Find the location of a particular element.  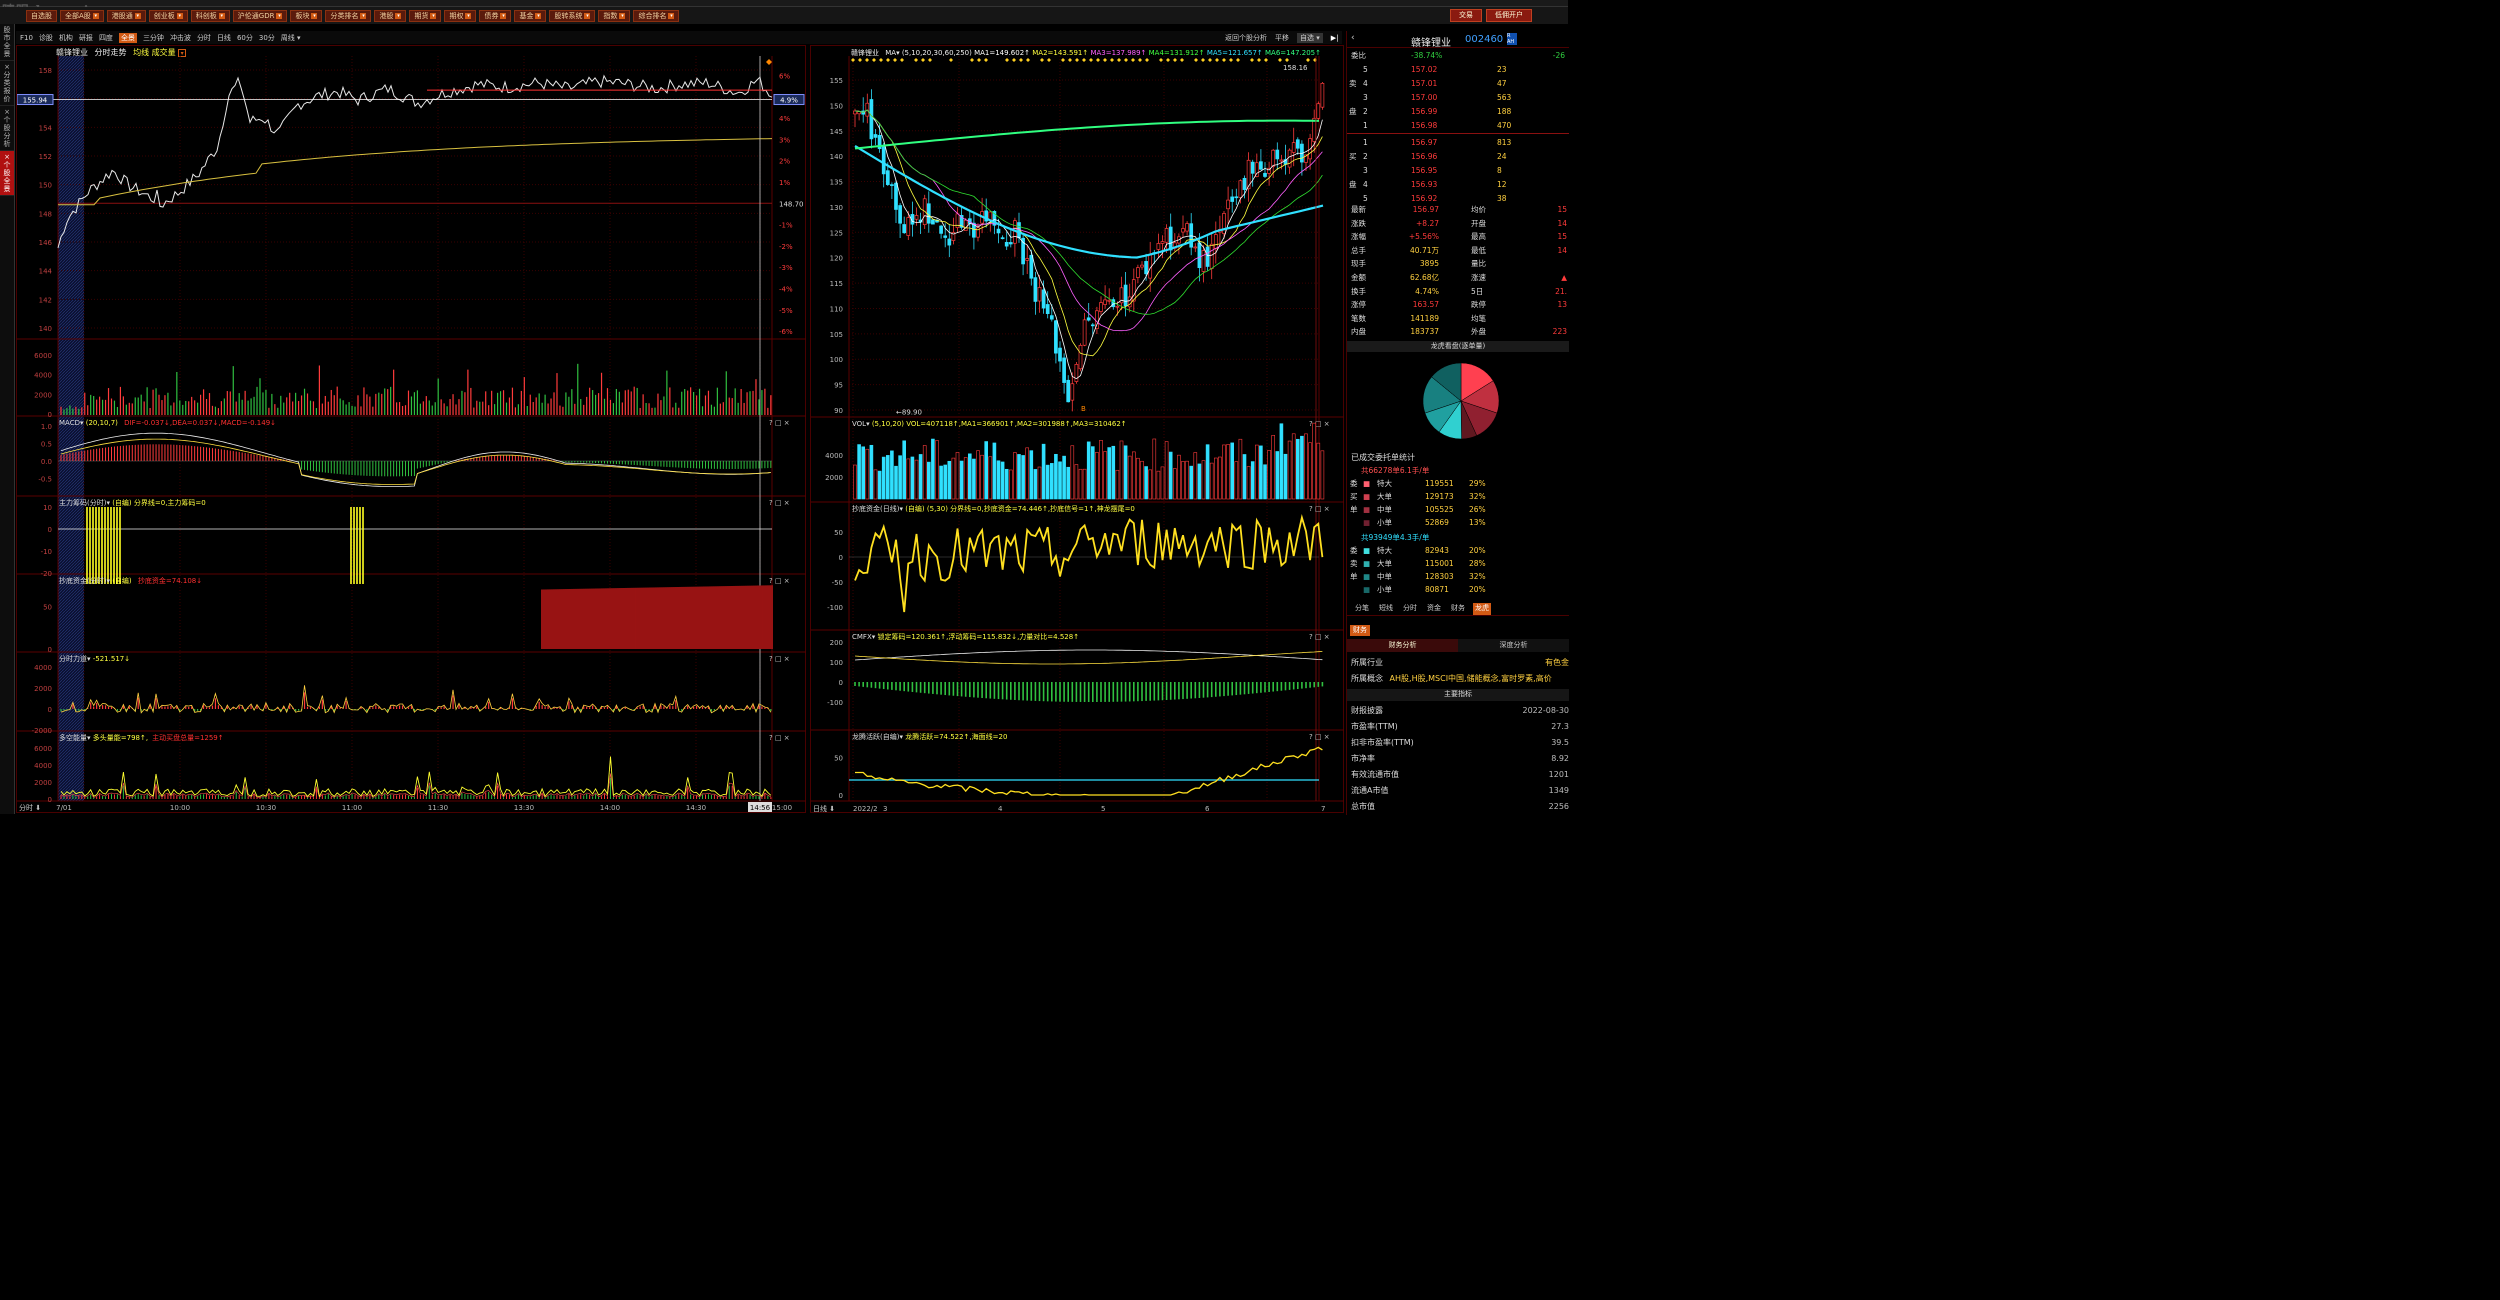

toolbar-item: 期货 ▾ is located at coordinates (425, 15).